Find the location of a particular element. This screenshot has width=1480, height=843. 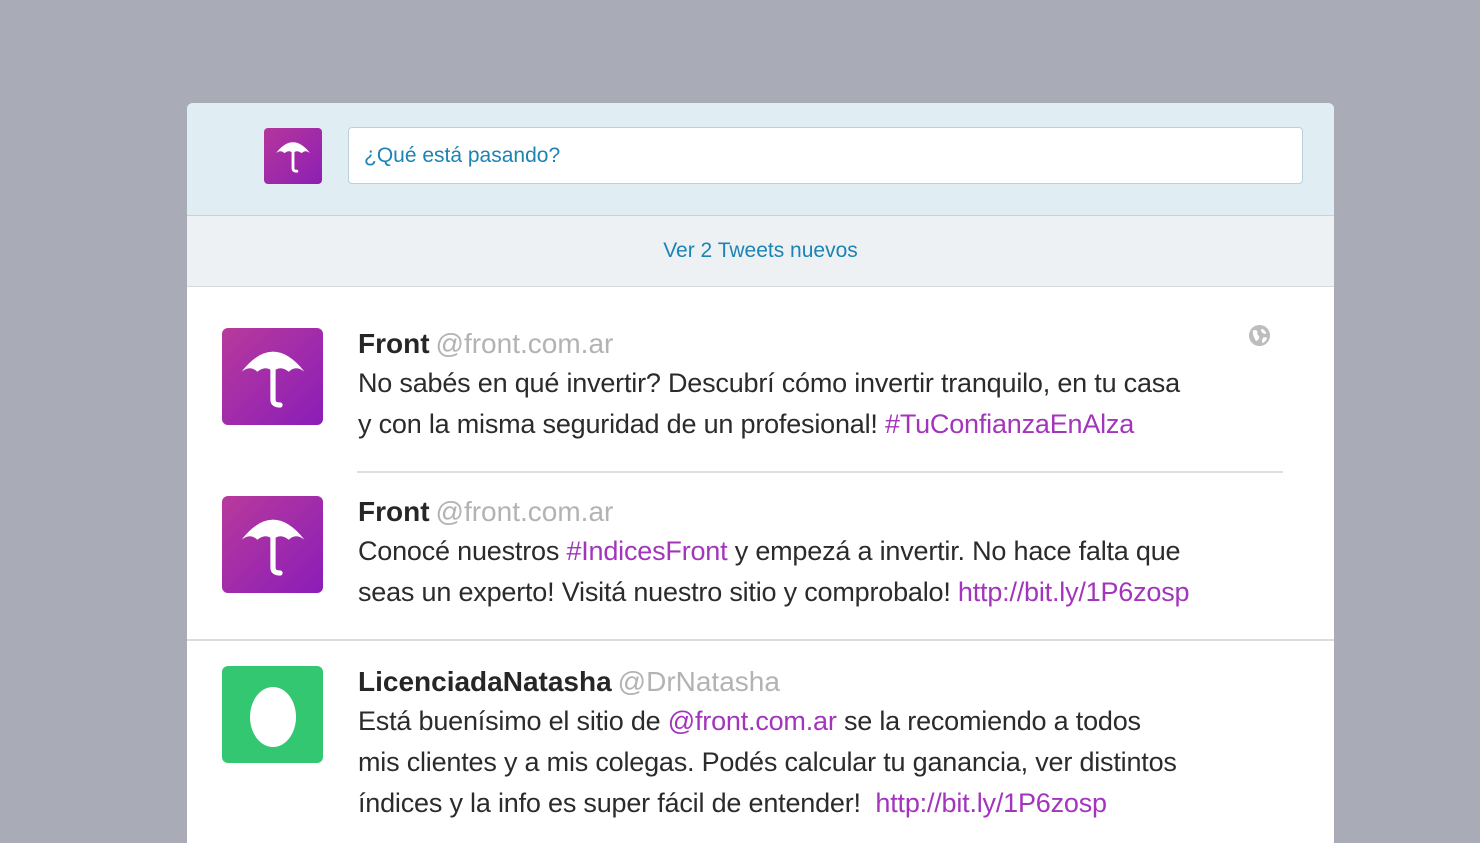

tweet-text-segment: Está buenísimo el sitio de is located at coordinates (513, 721).